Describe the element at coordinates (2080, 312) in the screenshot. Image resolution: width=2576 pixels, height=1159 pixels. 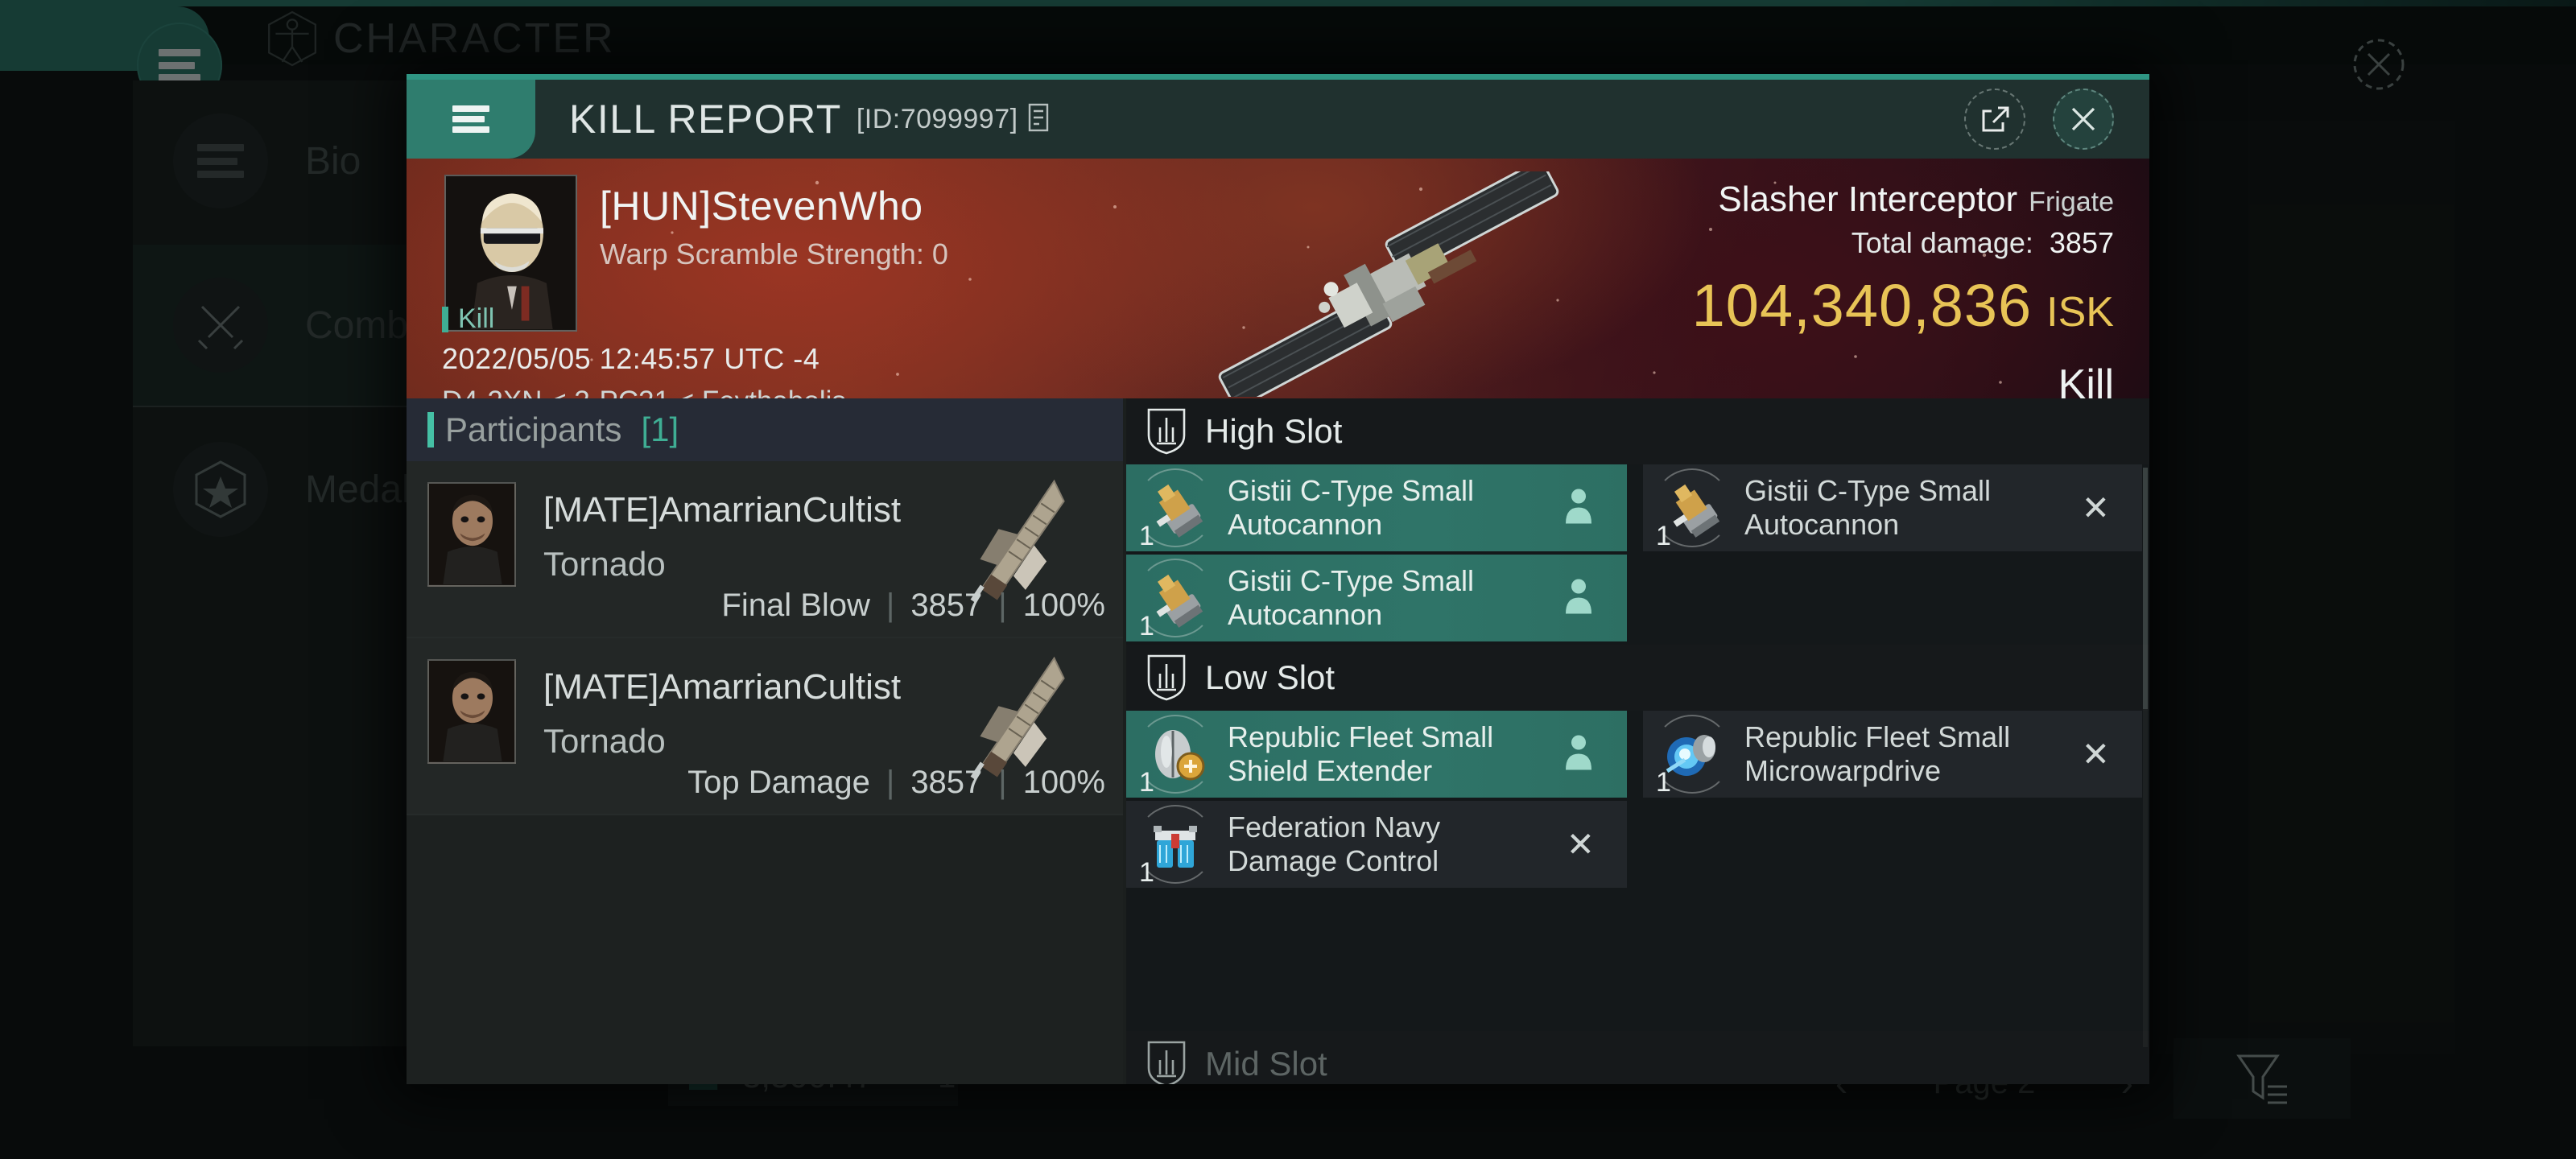
I see `isk-unit: ISK` at that location.